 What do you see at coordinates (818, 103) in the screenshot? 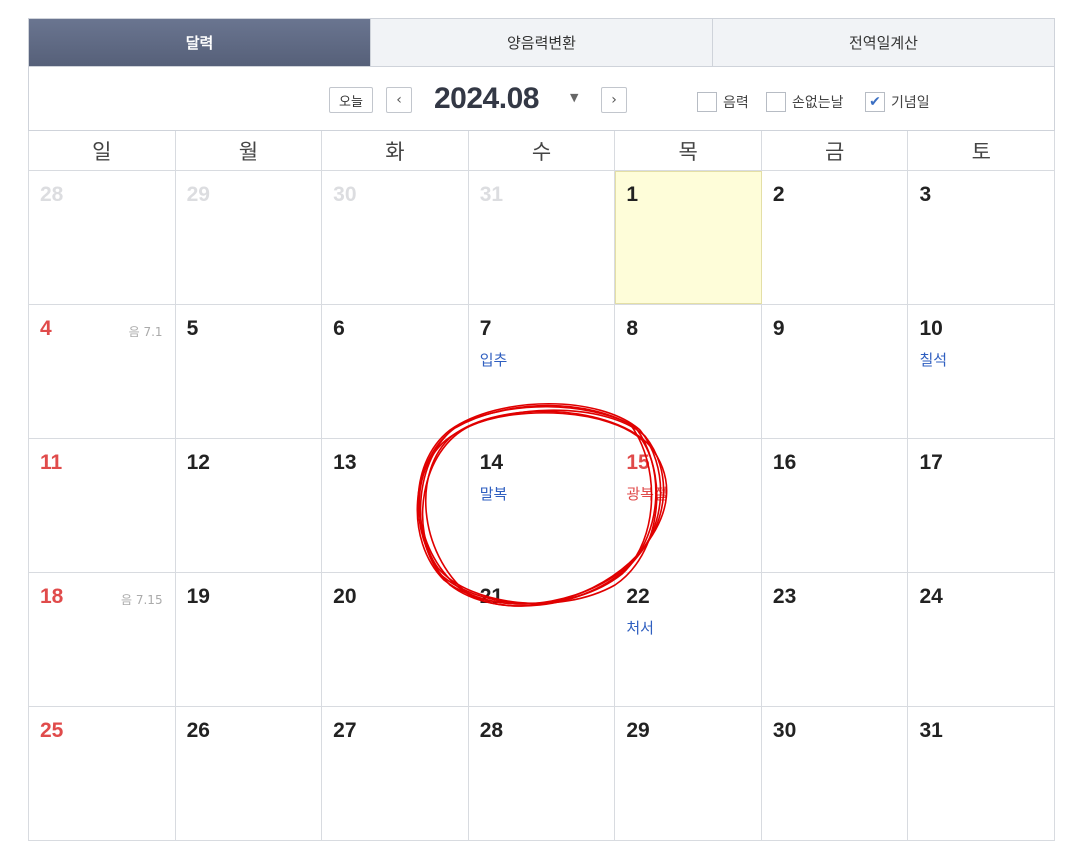
I see `sonup-option-label: 손없는날` at bounding box center [818, 103].